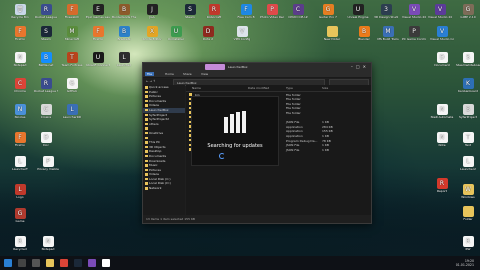 This screenshot has width=480, height=270. Describe the element at coordinates (360, 66) in the screenshot. I see `window-controls: –□✕` at that location.